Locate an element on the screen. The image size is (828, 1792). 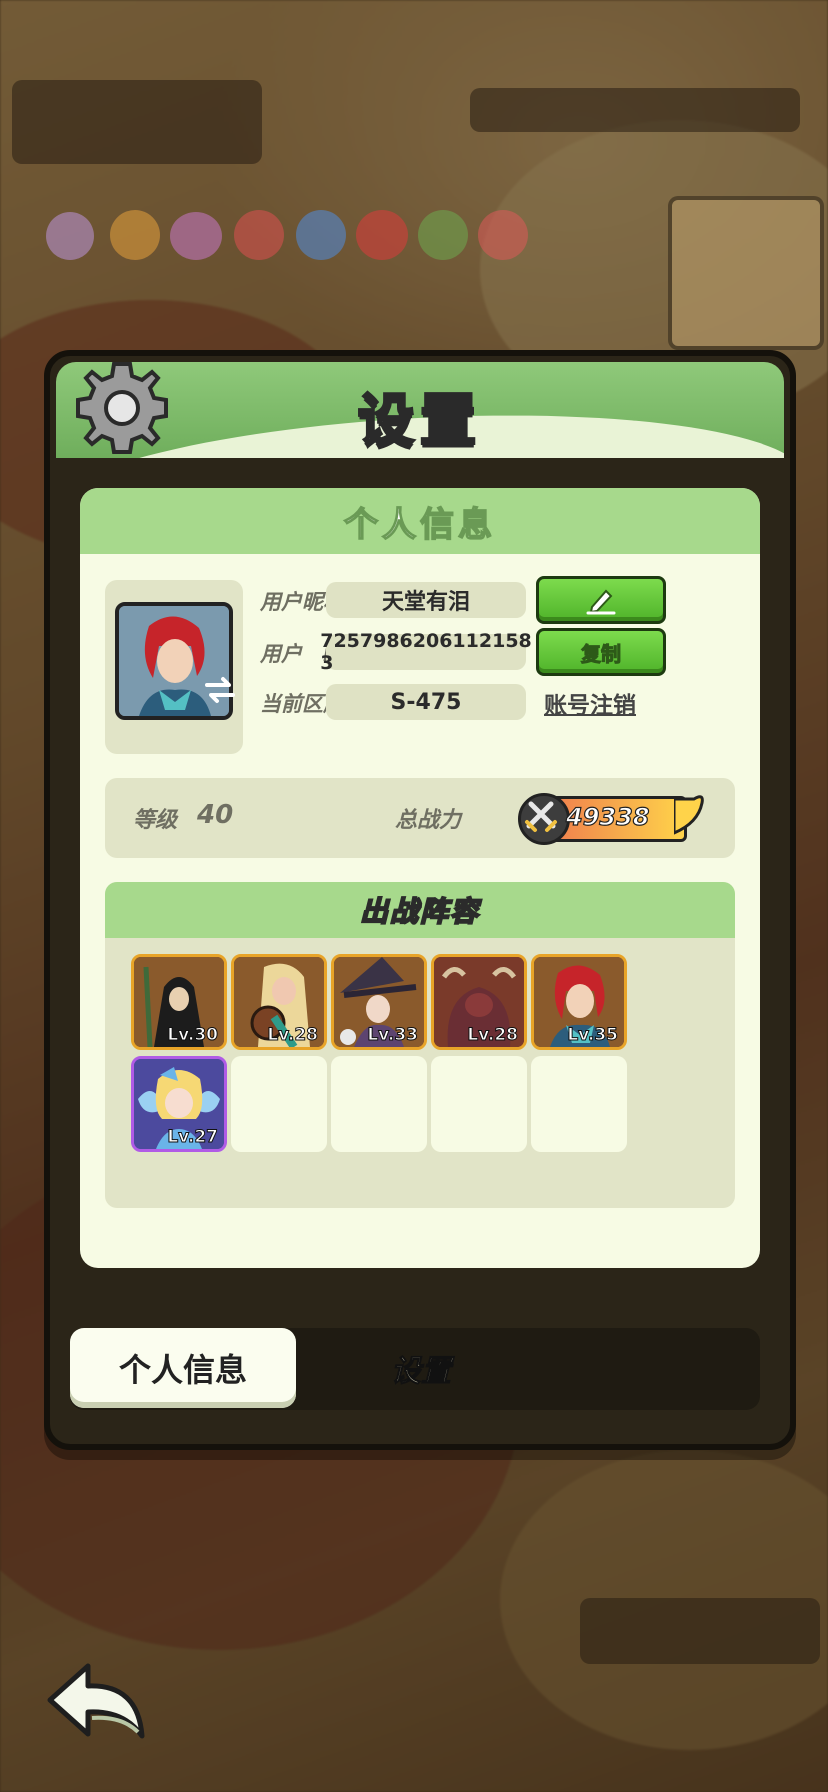
avatar-container is located at coordinates (174, 667).